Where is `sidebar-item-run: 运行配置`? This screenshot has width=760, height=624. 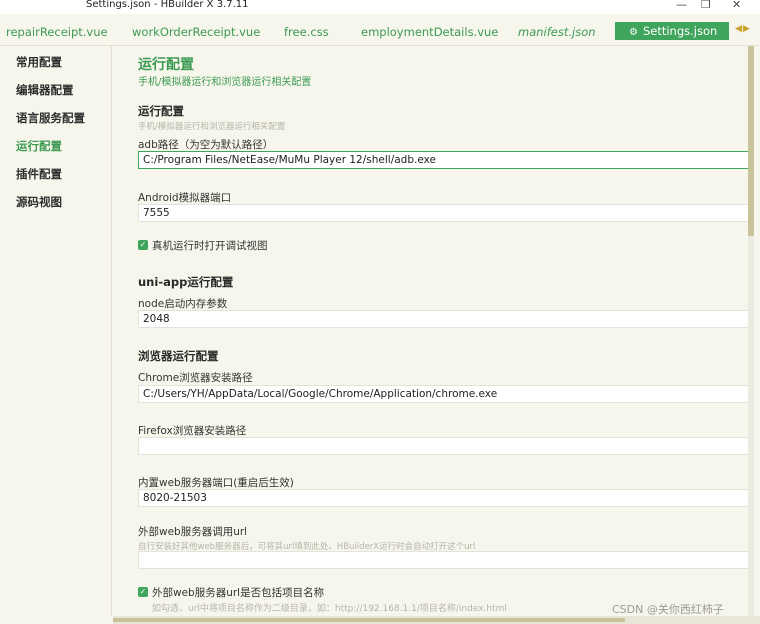
sidebar-item-run: 运行配置 is located at coordinates (39, 146).